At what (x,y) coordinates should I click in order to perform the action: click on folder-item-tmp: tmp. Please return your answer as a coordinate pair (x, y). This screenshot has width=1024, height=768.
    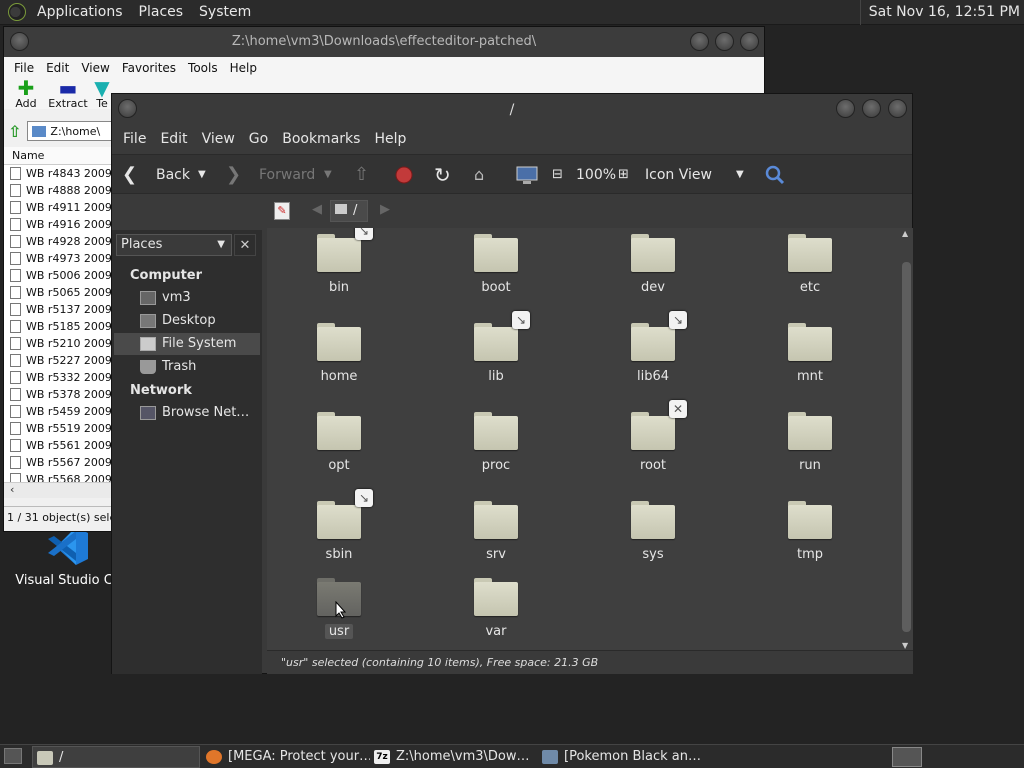
    Looking at the image, I should click on (810, 531).